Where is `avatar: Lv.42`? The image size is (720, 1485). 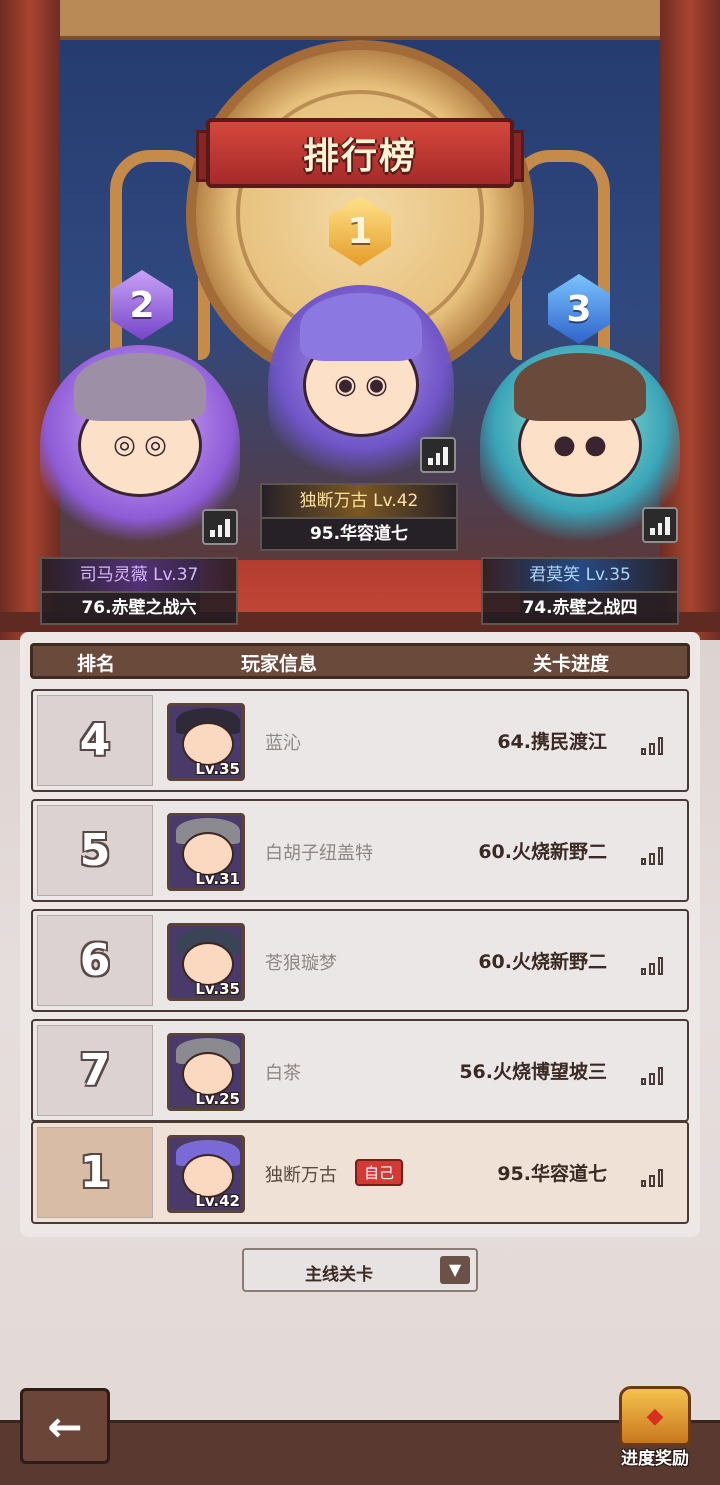 avatar: Lv.42 is located at coordinates (206, 1174).